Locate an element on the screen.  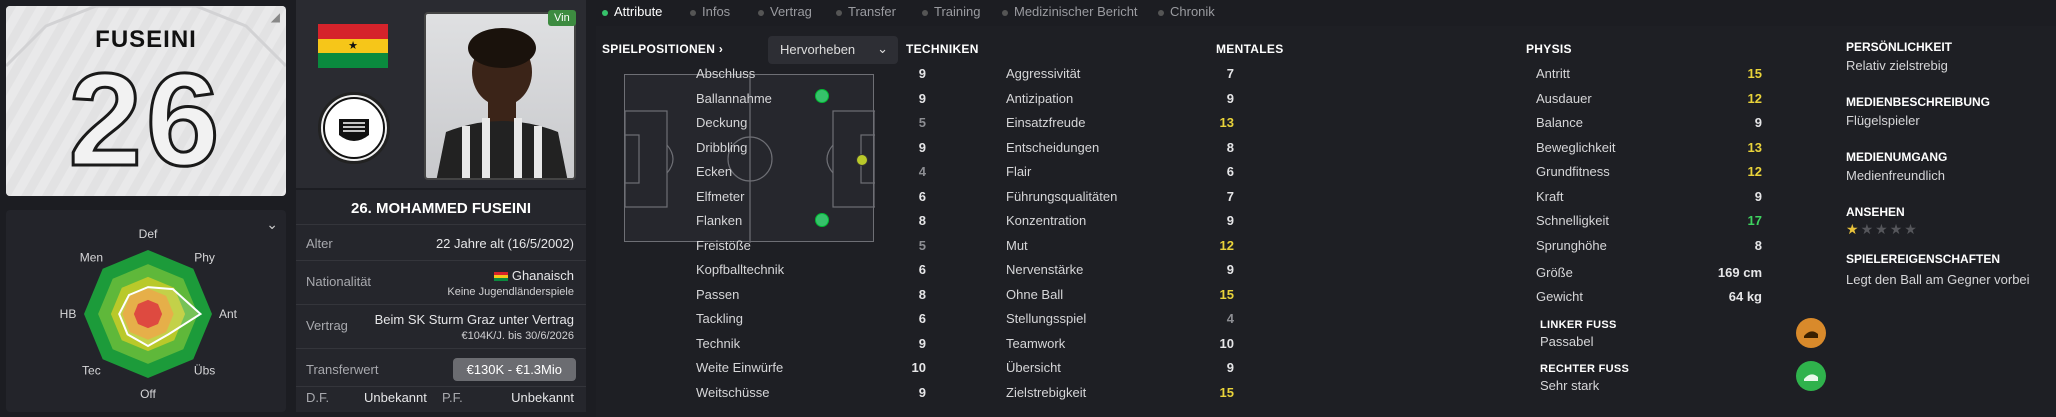
attribute-name: Übersicht is located at coordinates (1033, 367).